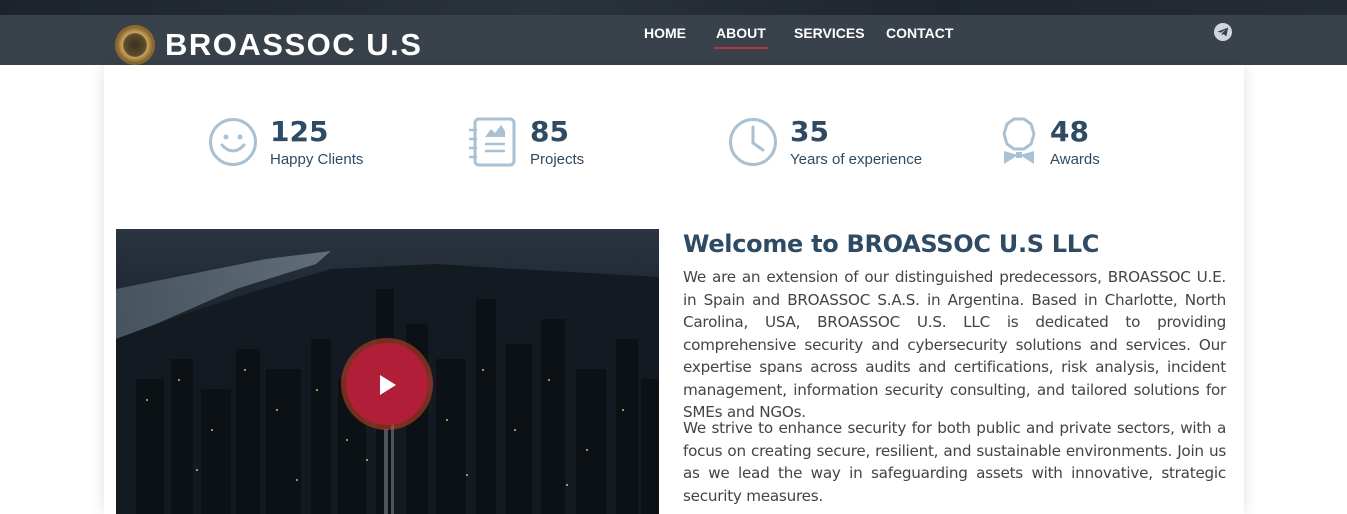 The image size is (1347, 514). Describe the element at coordinates (753, 142) in the screenshot. I see `clock-icon` at that location.